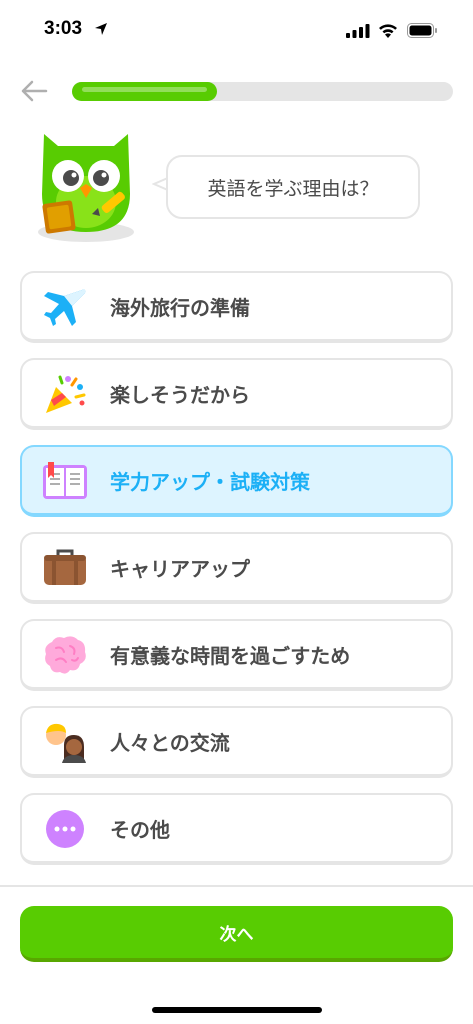 The image size is (473, 1024). I want to click on wifi-icon, so click(388, 31).